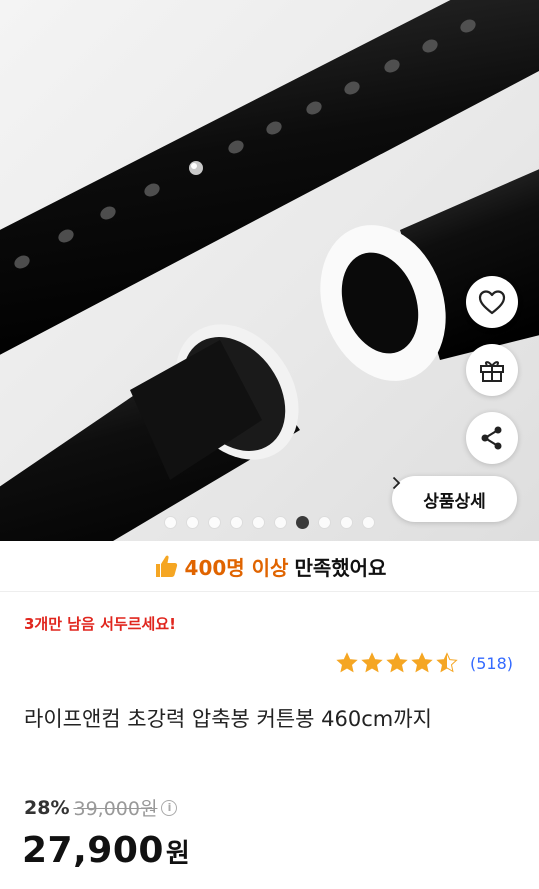 The image size is (539, 889). What do you see at coordinates (396, 483) in the screenshot?
I see `chevron-right-icon` at bounding box center [396, 483].